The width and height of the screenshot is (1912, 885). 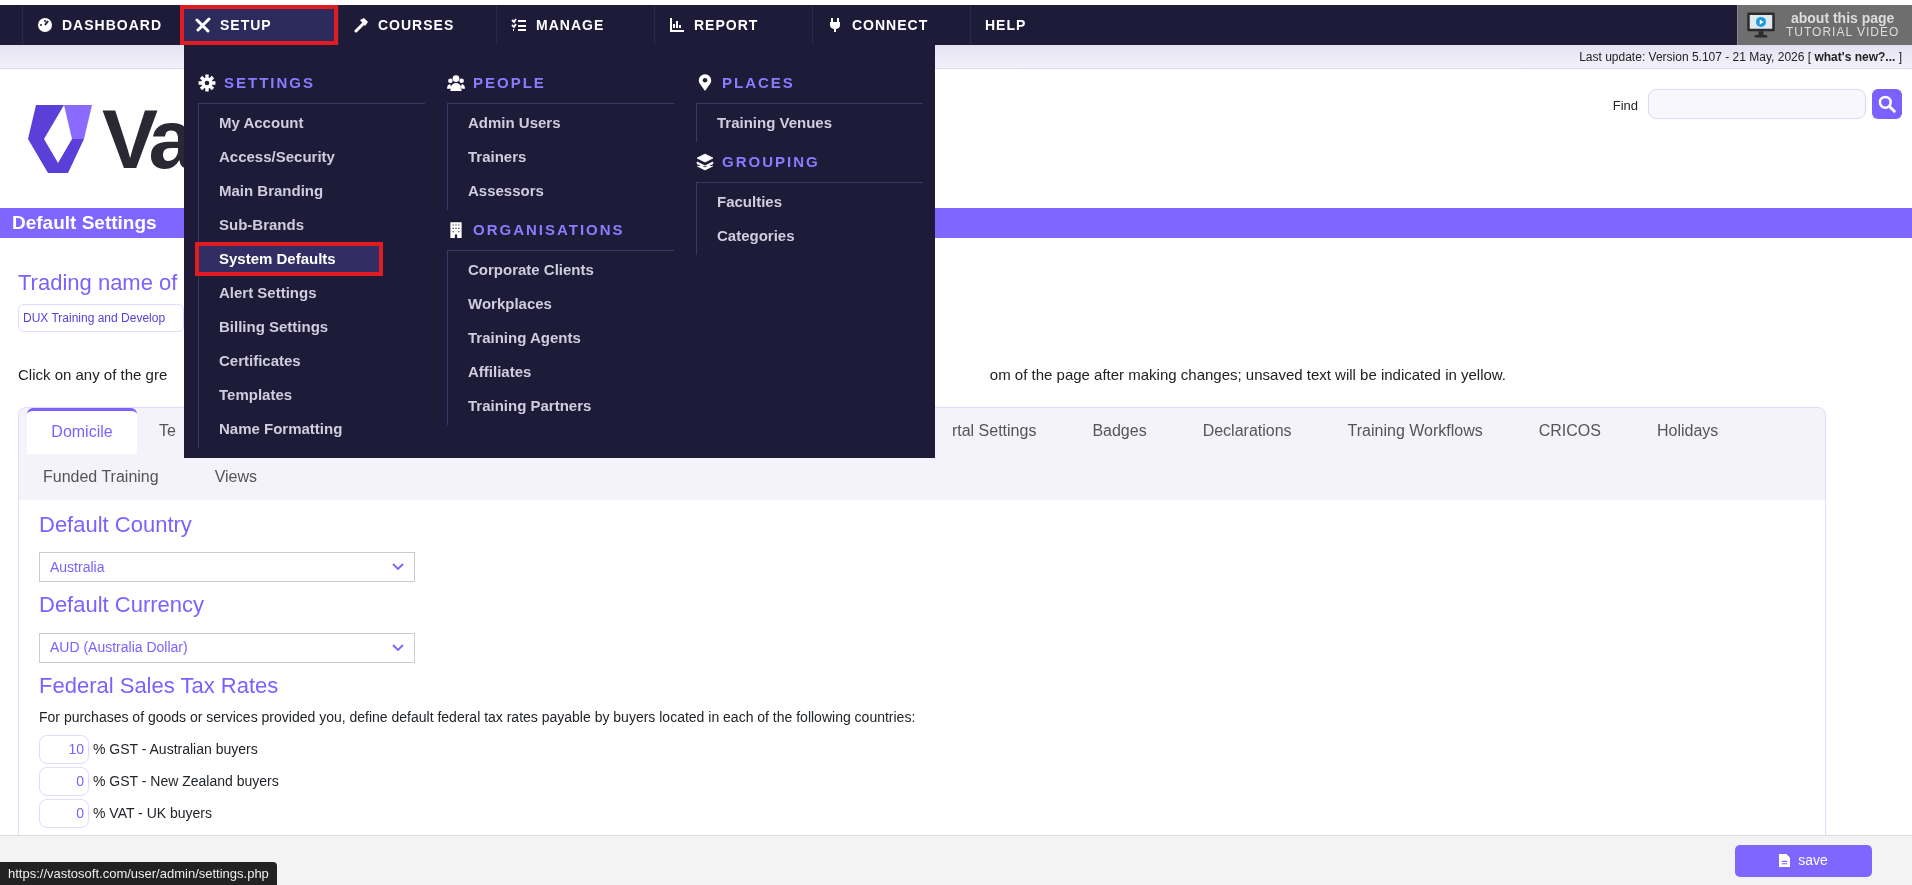 I want to click on hammer-icon, so click(x=361, y=25).